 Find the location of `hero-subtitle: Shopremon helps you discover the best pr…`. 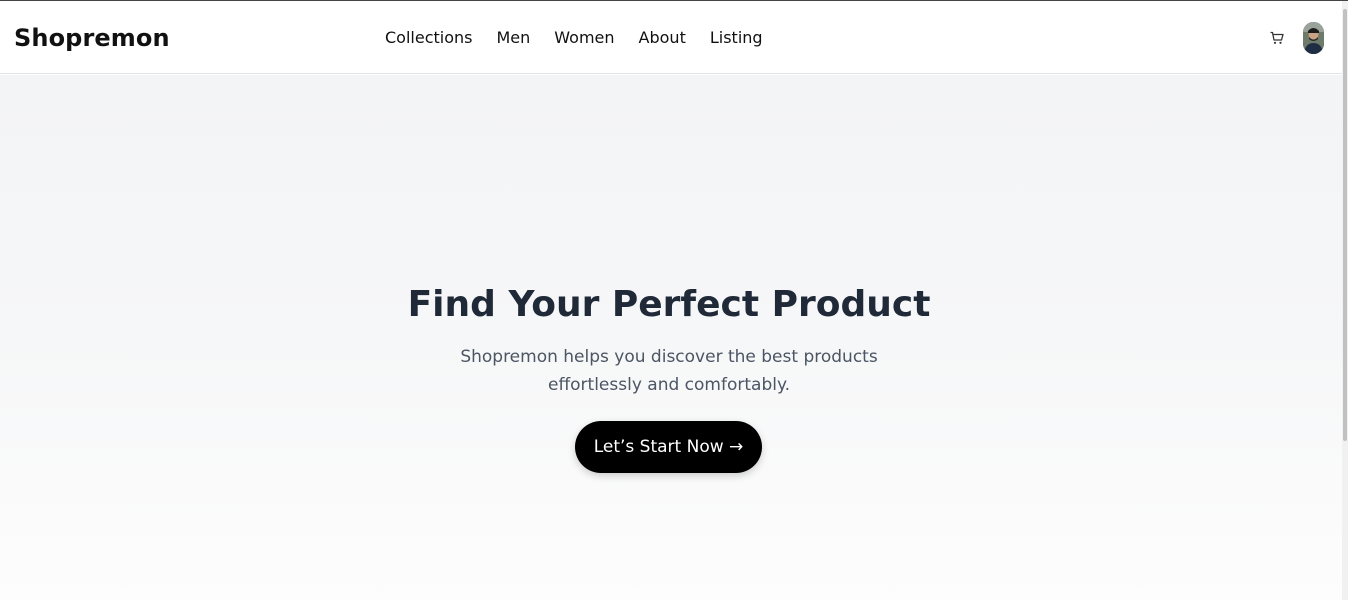

hero-subtitle: Shopremon helps you discover the best pr… is located at coordinates (669, 371).